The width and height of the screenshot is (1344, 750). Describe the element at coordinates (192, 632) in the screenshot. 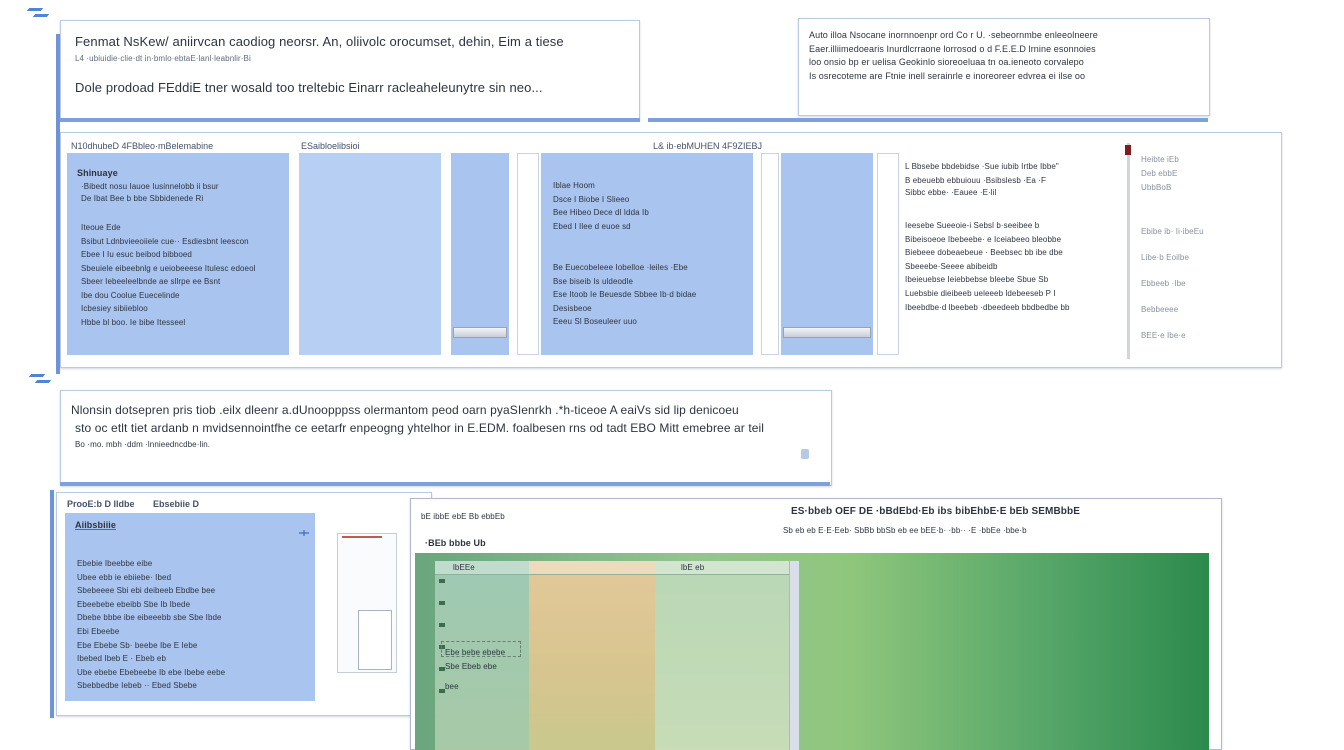

I see `list-item: Ebi Ebeebe` at that location.